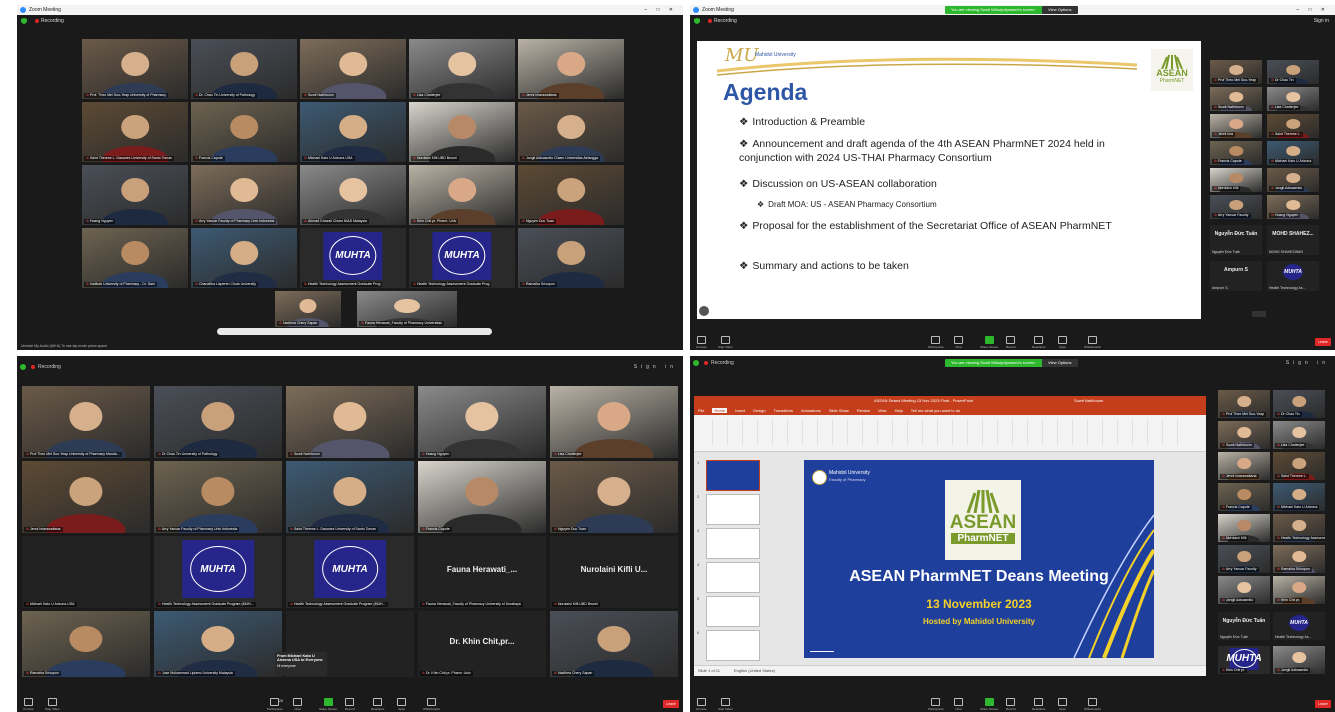  What do you see at coordinates (759, 410) in the screenshot?
I see `ppt-tab-3: Design` at bounding box center [759, 410].